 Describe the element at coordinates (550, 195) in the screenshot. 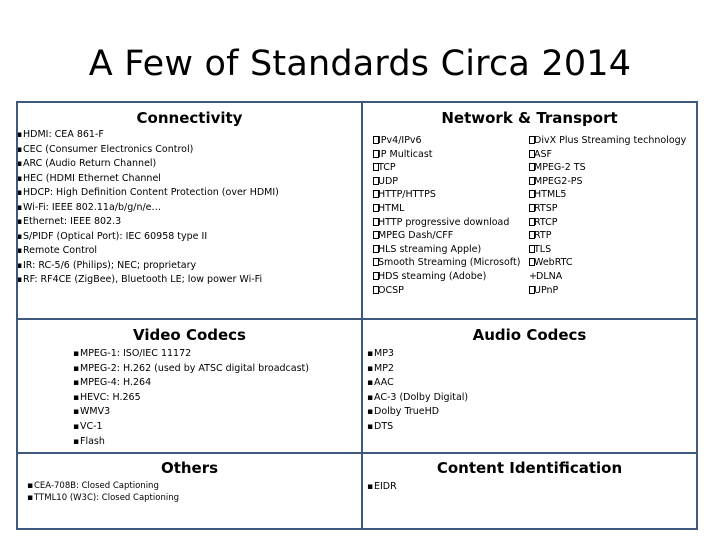

I see `list-item-label: HTML5` at that location.